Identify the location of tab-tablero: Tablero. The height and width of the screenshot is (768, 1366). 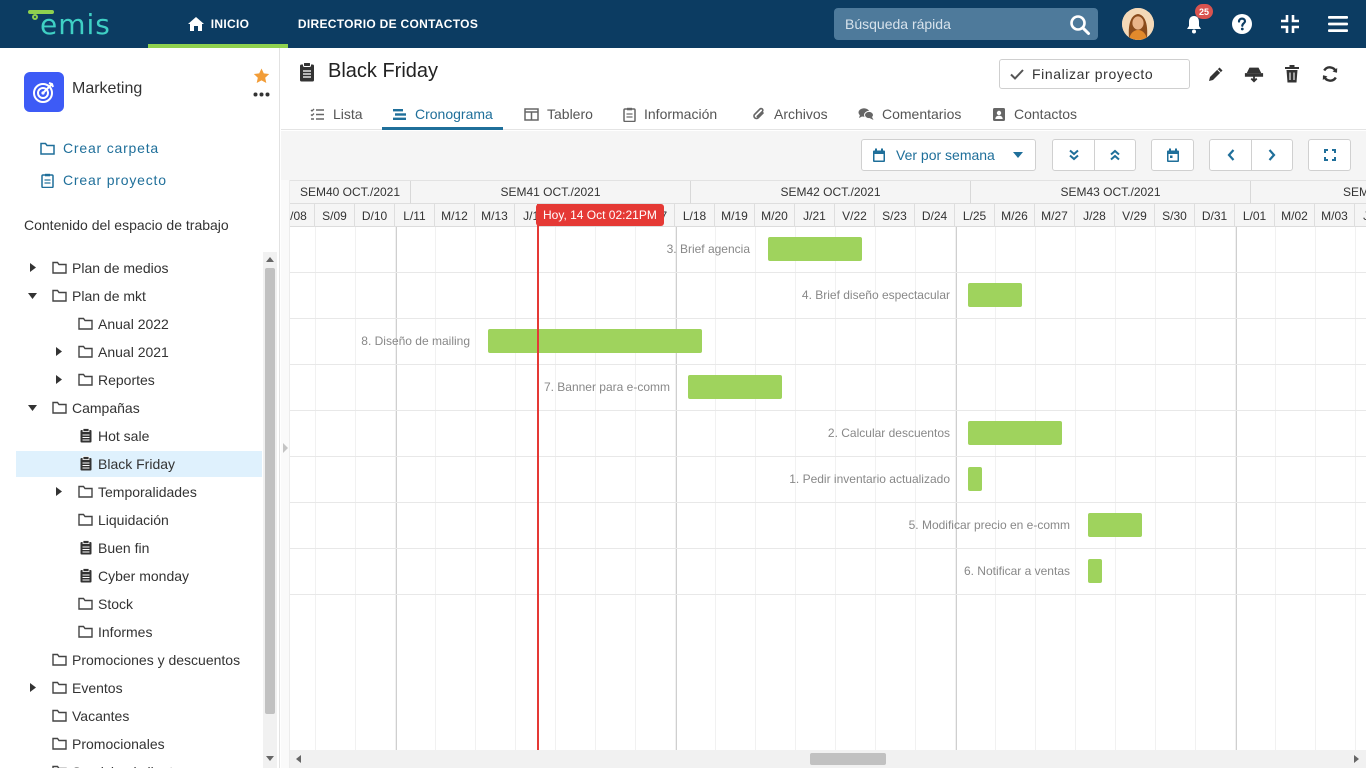
(558, 114).